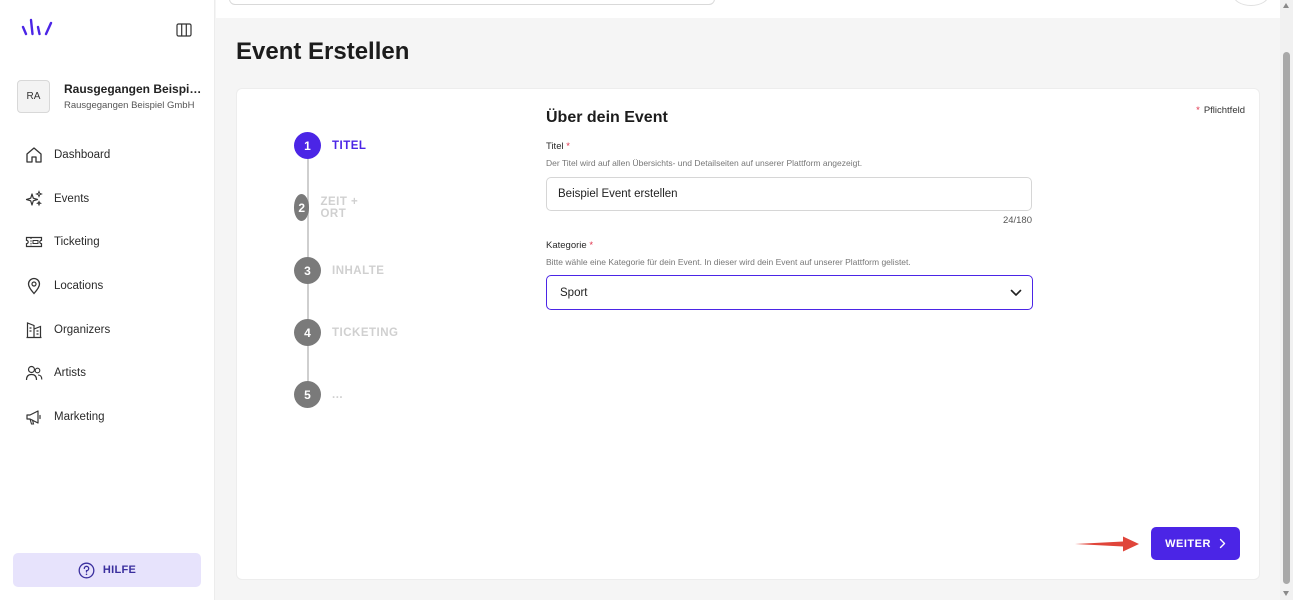  Describe the element at coordinates (365, 332) in the screenshot. I see `step-label: TICKETING` at that location.